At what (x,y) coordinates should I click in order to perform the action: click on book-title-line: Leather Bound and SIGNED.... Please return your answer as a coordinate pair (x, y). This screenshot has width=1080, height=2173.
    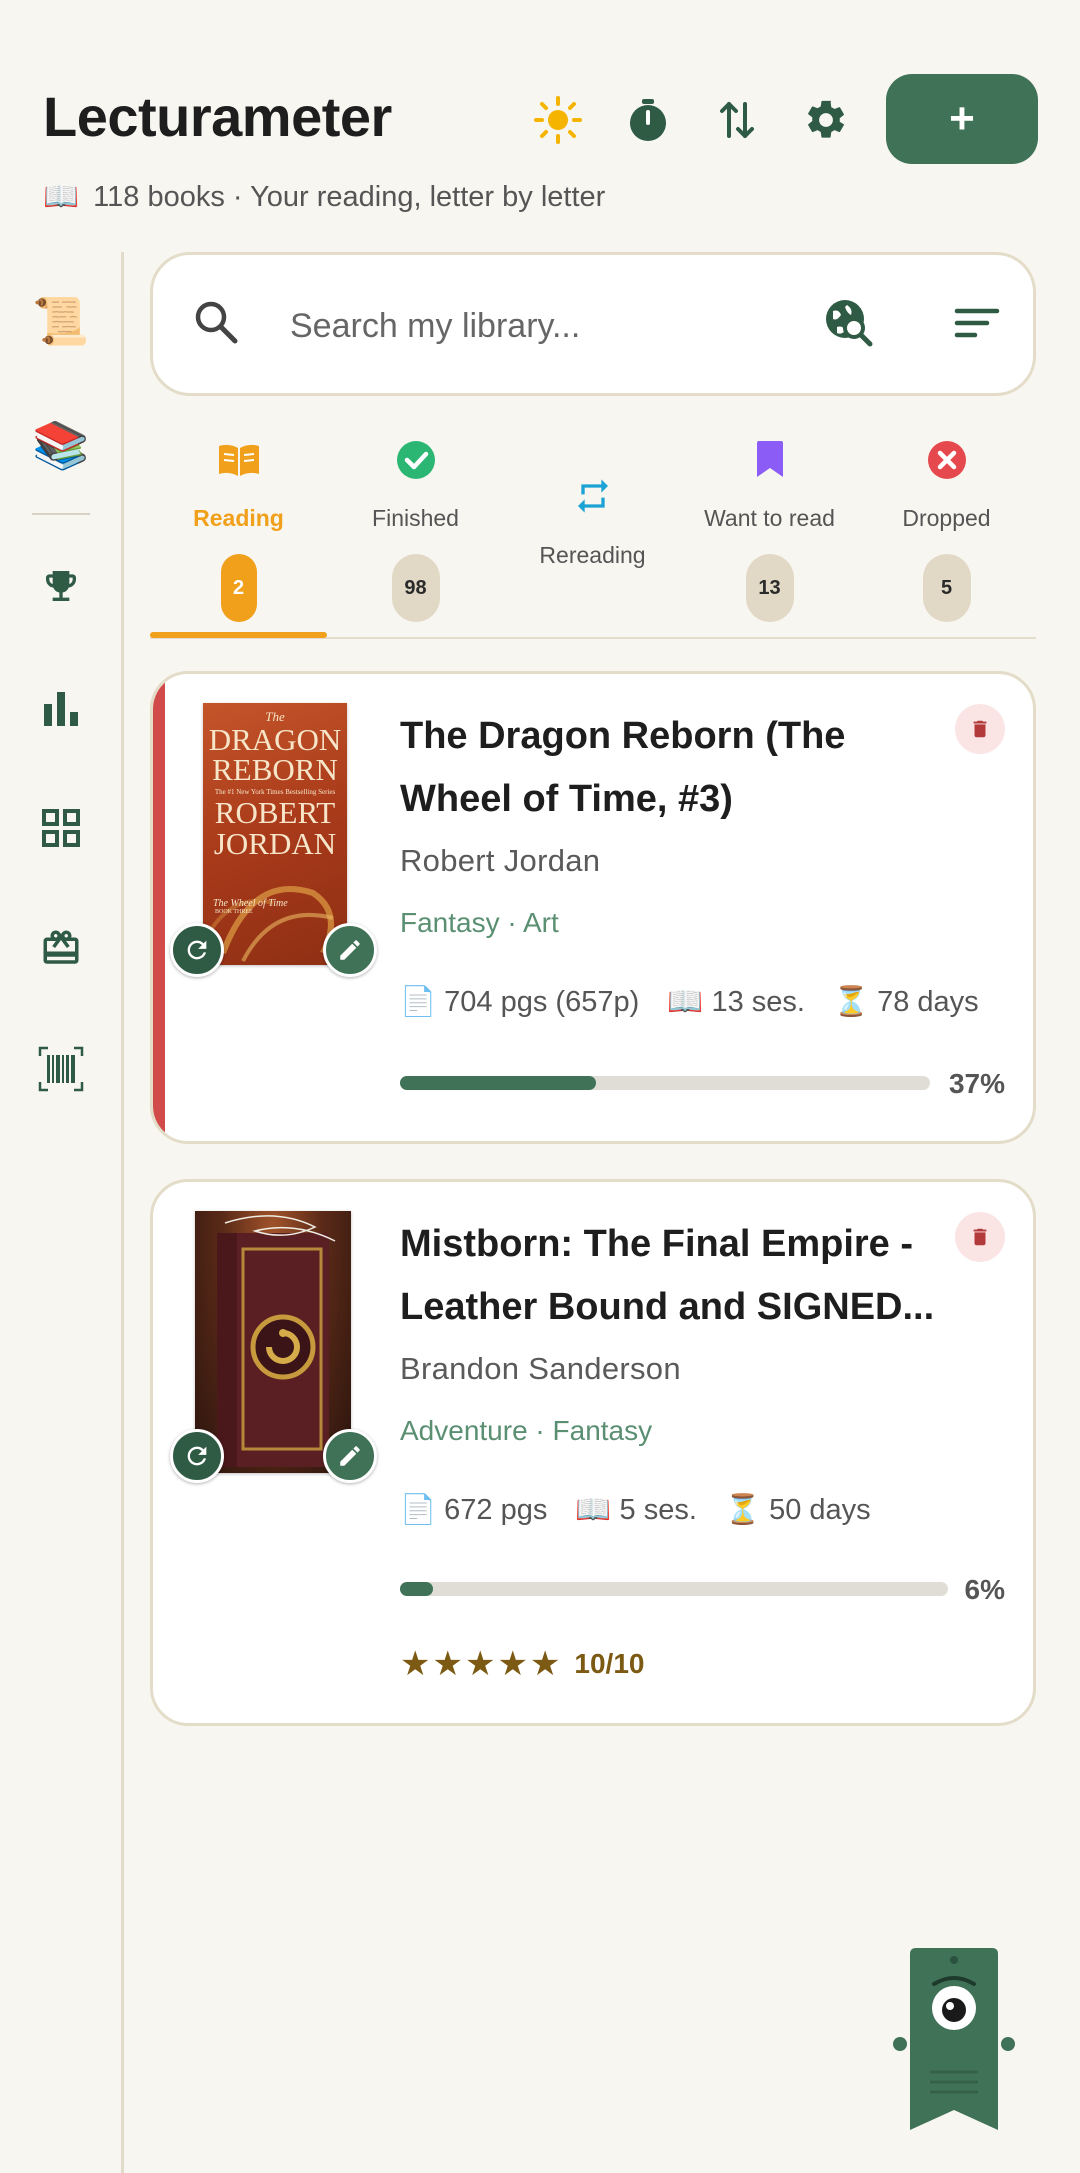
    Looking at the image, I should click on (667, 1307).